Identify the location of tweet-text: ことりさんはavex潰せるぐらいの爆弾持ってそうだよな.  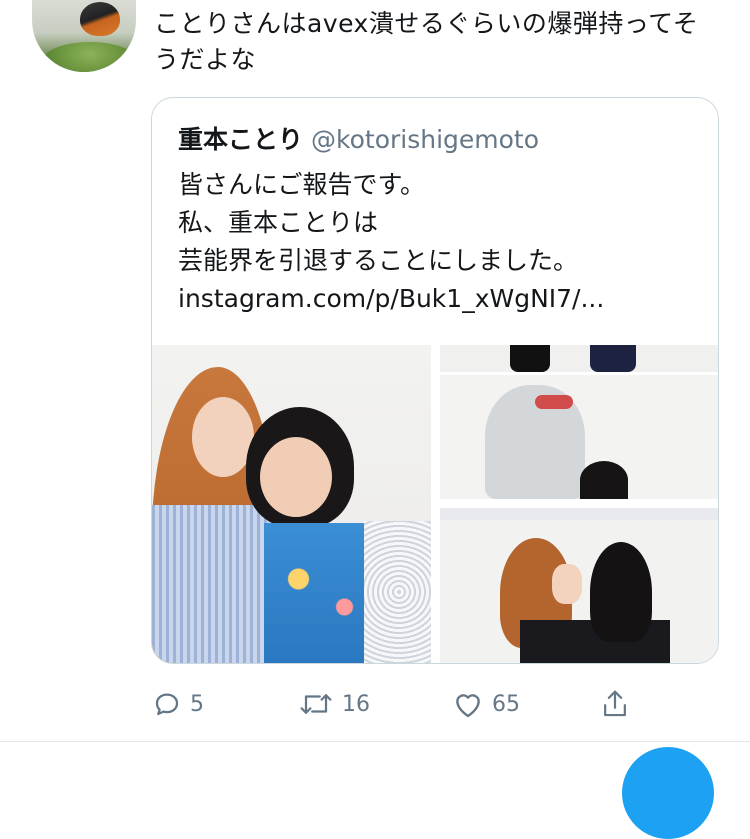
(426, 41).